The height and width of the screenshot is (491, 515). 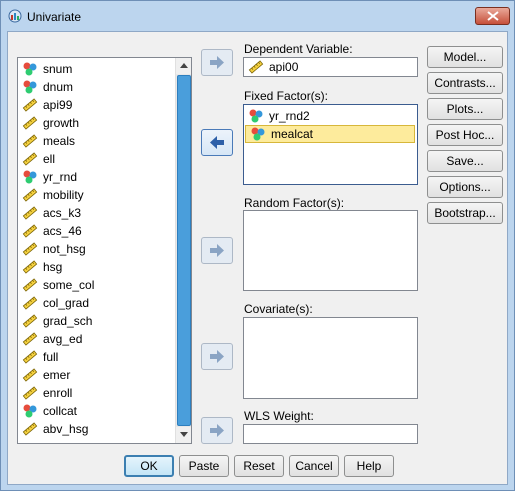 I want to click on variable-item-hsg: hsg, so click(x=42, y=267).